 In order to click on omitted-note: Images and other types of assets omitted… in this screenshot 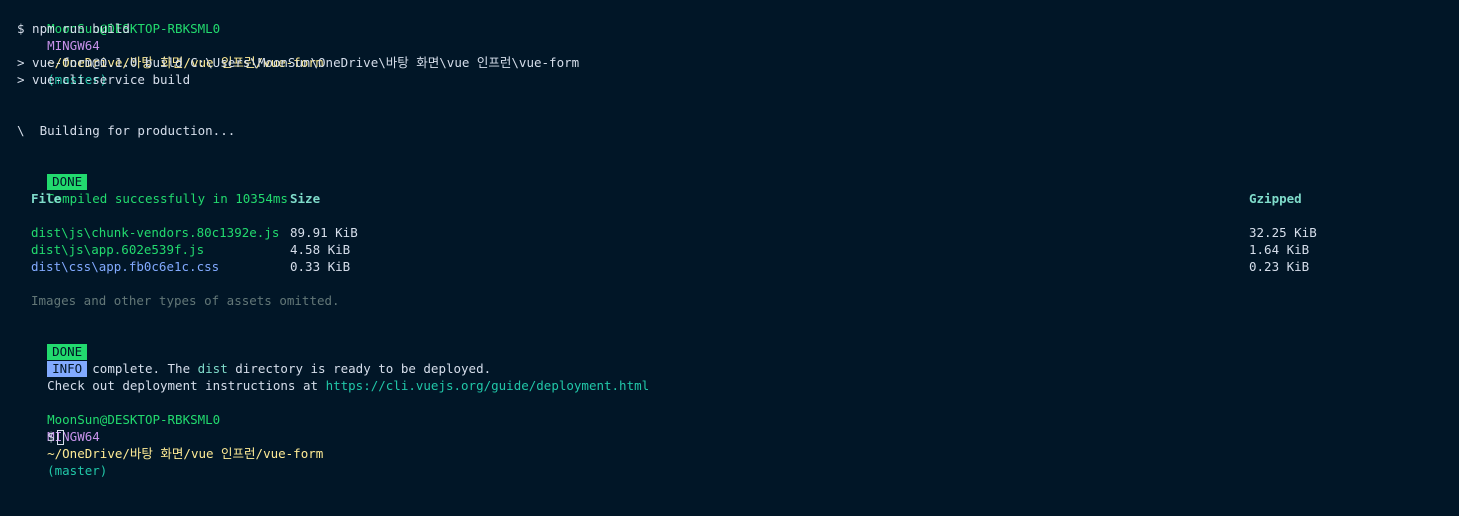, I will do `click(185, 300)`.